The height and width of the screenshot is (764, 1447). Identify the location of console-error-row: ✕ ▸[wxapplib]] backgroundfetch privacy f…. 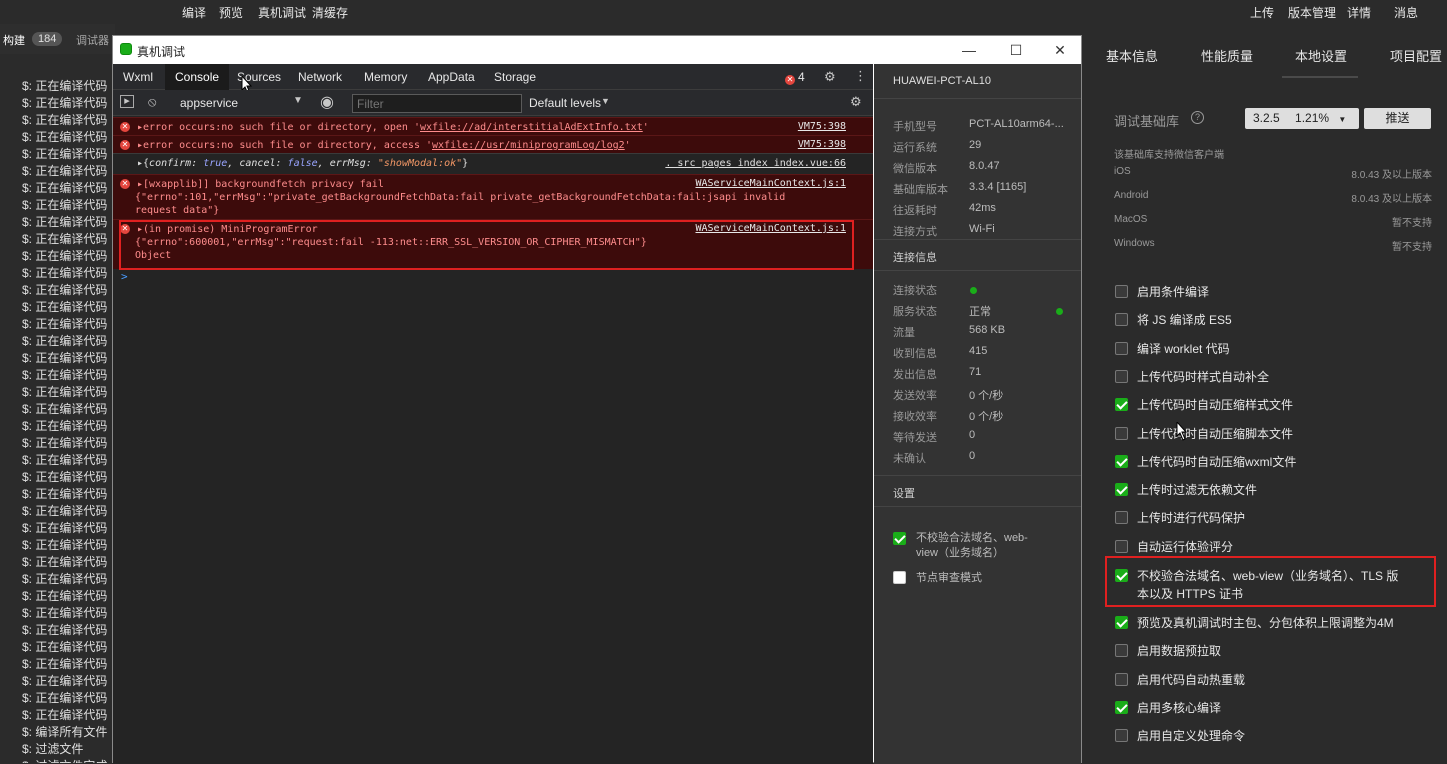
(493, 196).